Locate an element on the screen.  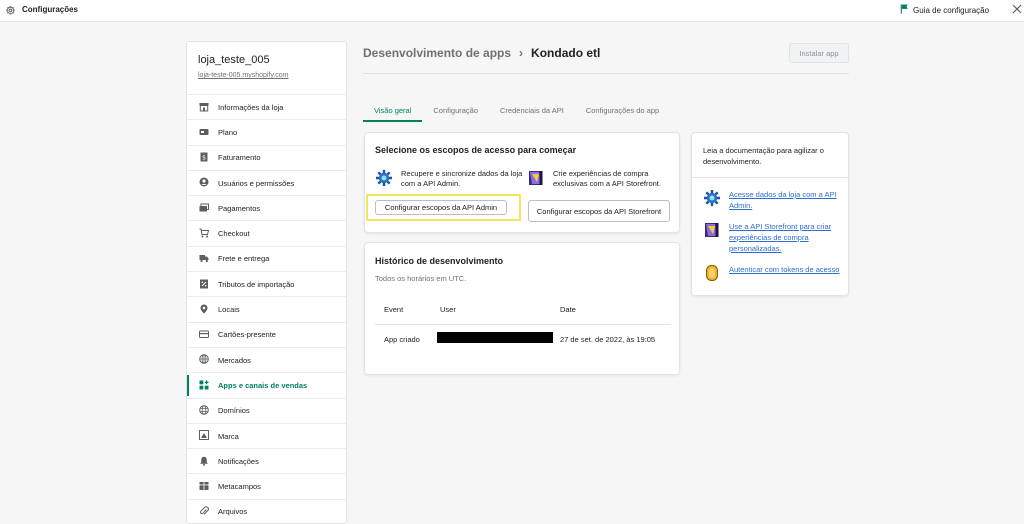
sidebar-item-label: Apps e canais de vendas is located at coordinates (263, 385).